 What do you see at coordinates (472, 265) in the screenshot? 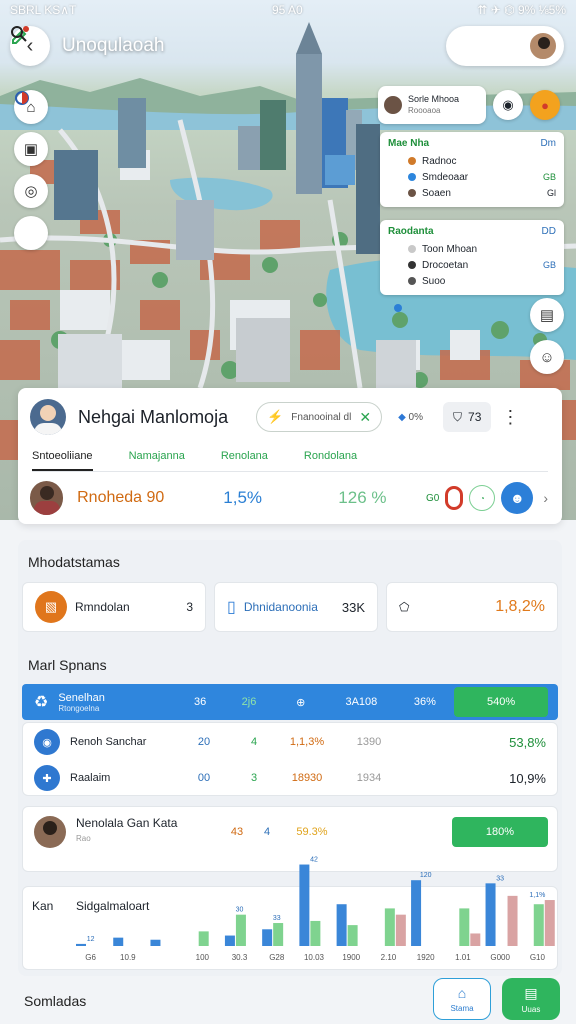
I see `legend-row: Drocoetan GB` at bounding box center [472, 265].